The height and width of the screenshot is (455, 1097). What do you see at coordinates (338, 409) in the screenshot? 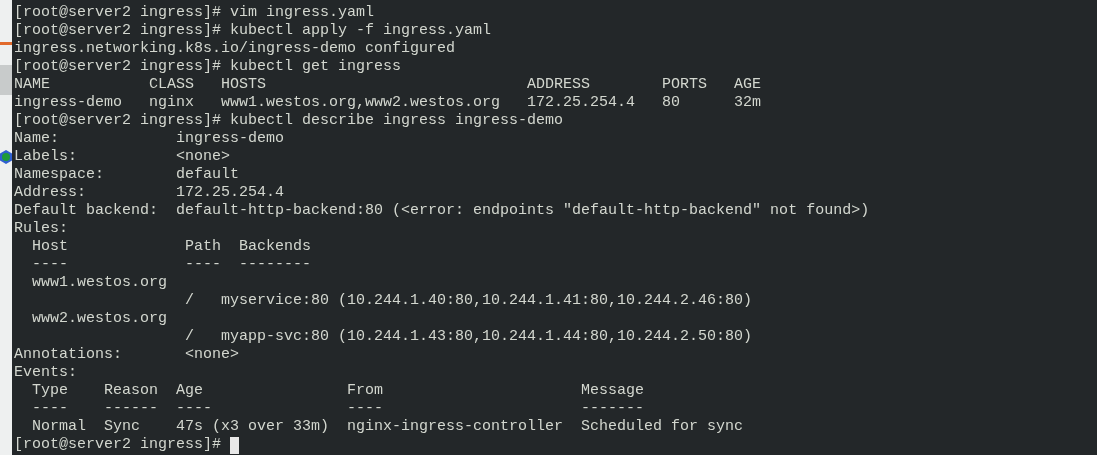
I see `terminal-line: ---- ------ ---- ---- -------` at bounding box center [338, 409].